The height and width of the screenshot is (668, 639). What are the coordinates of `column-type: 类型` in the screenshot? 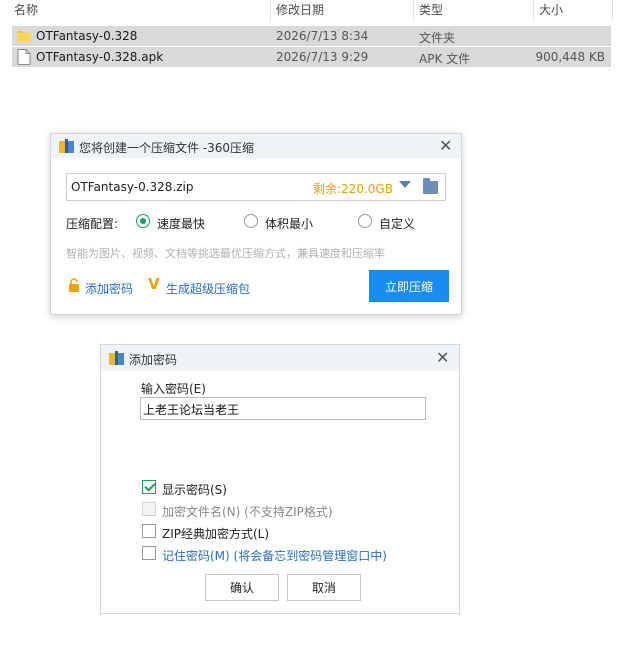 It's located at (431, 9).